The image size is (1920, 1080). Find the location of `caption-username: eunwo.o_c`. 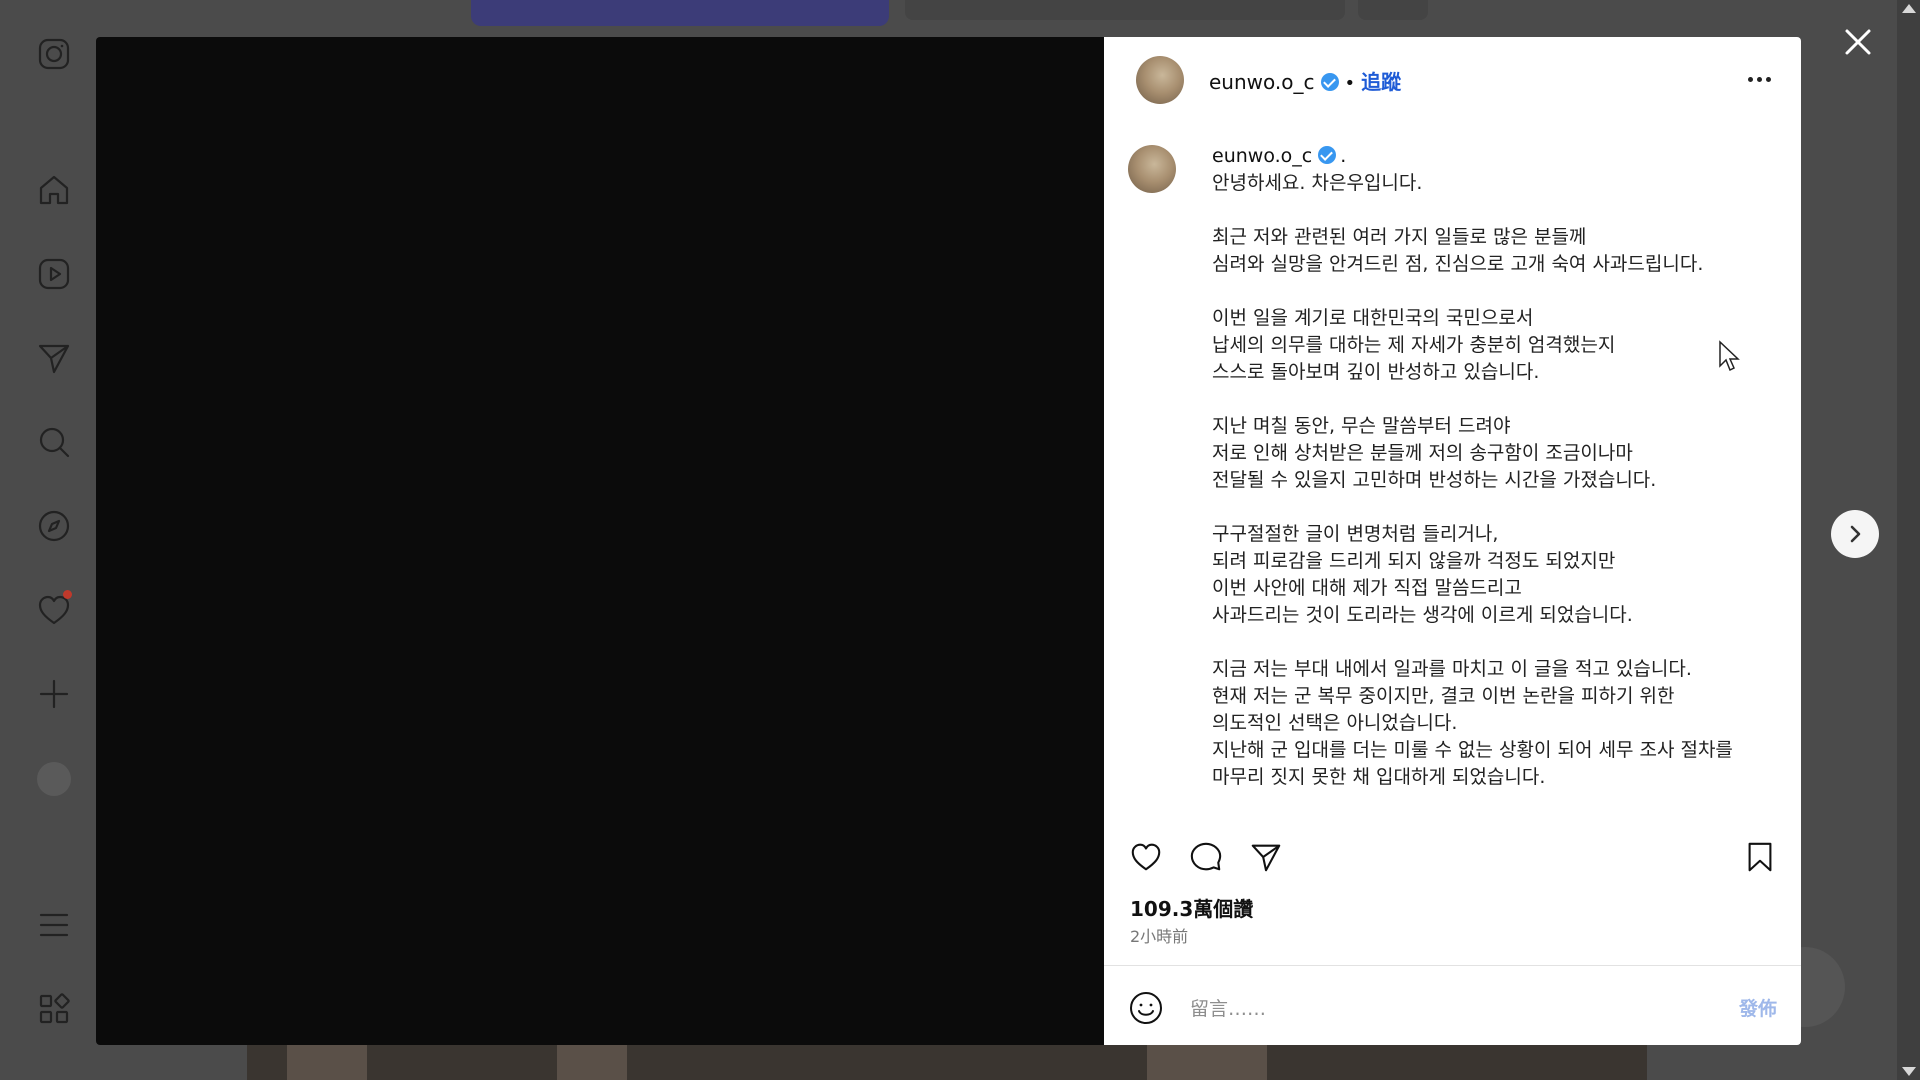

caption-username: eunwo.o_c is located at coordinates (1262, 156).